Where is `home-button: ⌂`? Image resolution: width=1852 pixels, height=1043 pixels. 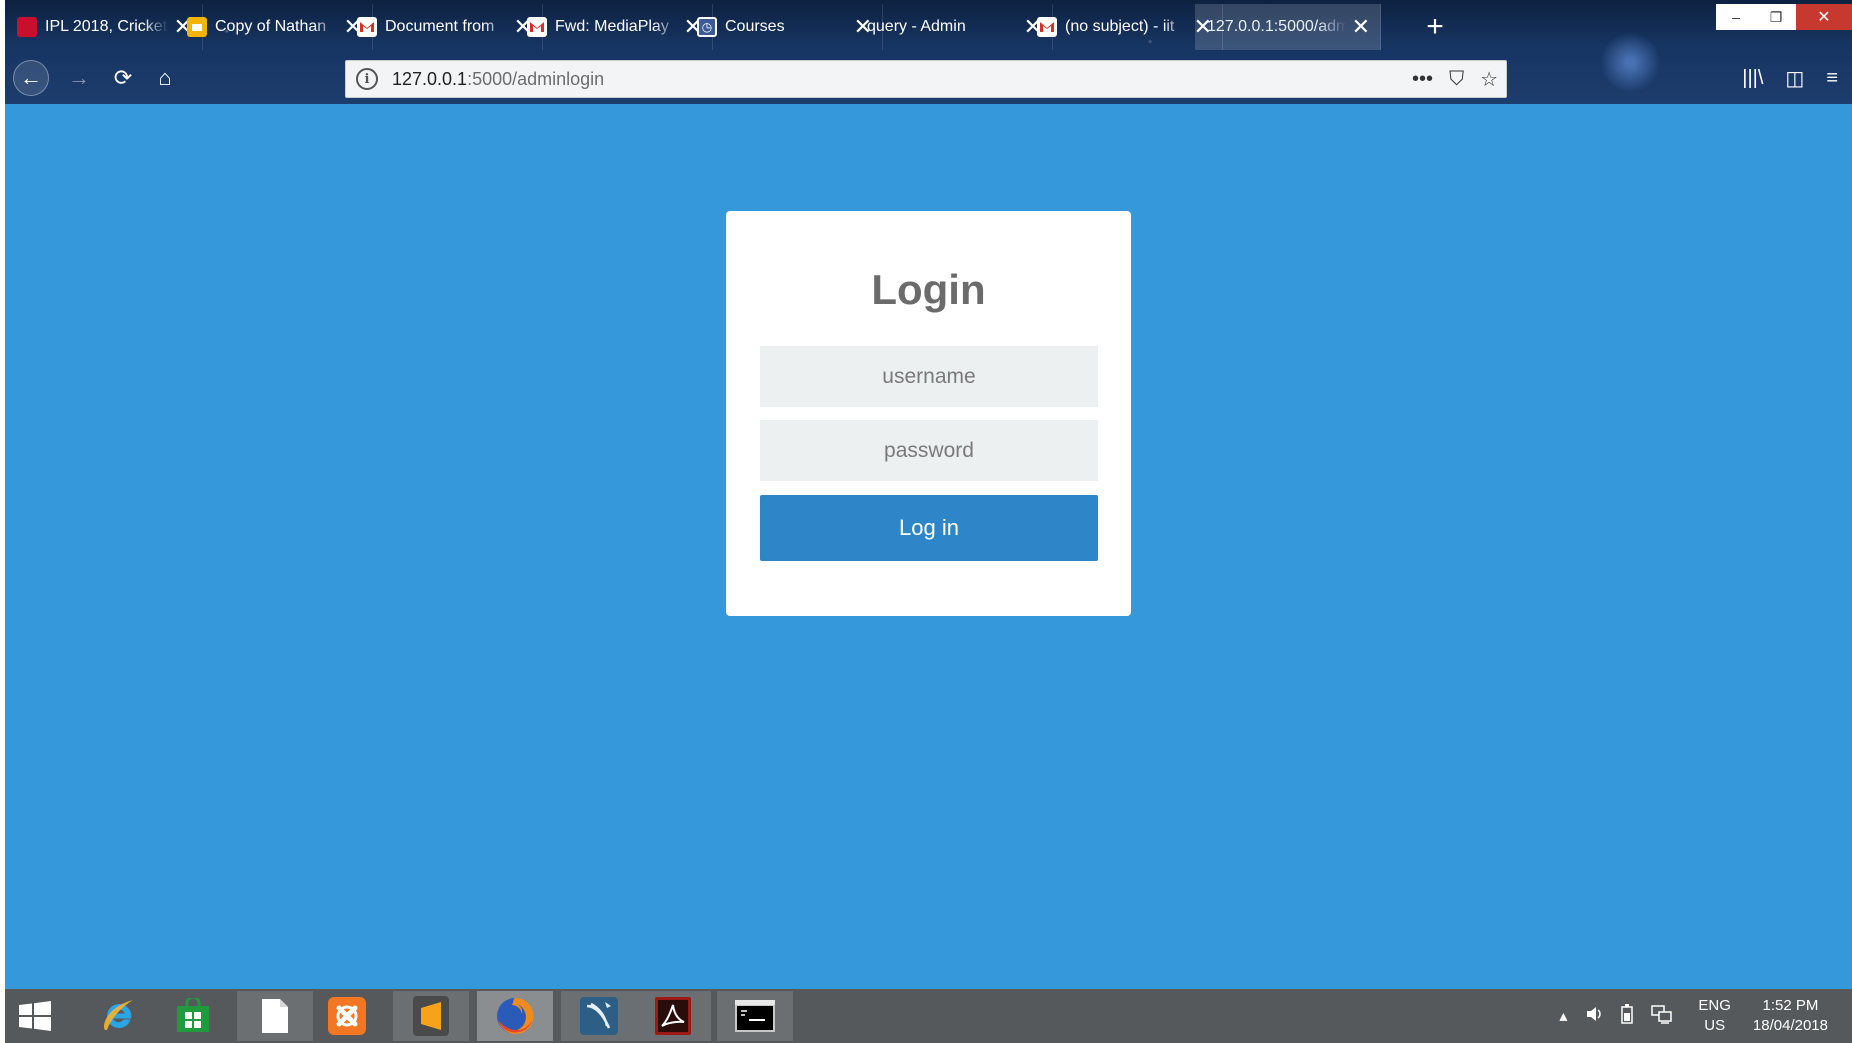
home-button: ⌂ is located at coordinates (165, 78).